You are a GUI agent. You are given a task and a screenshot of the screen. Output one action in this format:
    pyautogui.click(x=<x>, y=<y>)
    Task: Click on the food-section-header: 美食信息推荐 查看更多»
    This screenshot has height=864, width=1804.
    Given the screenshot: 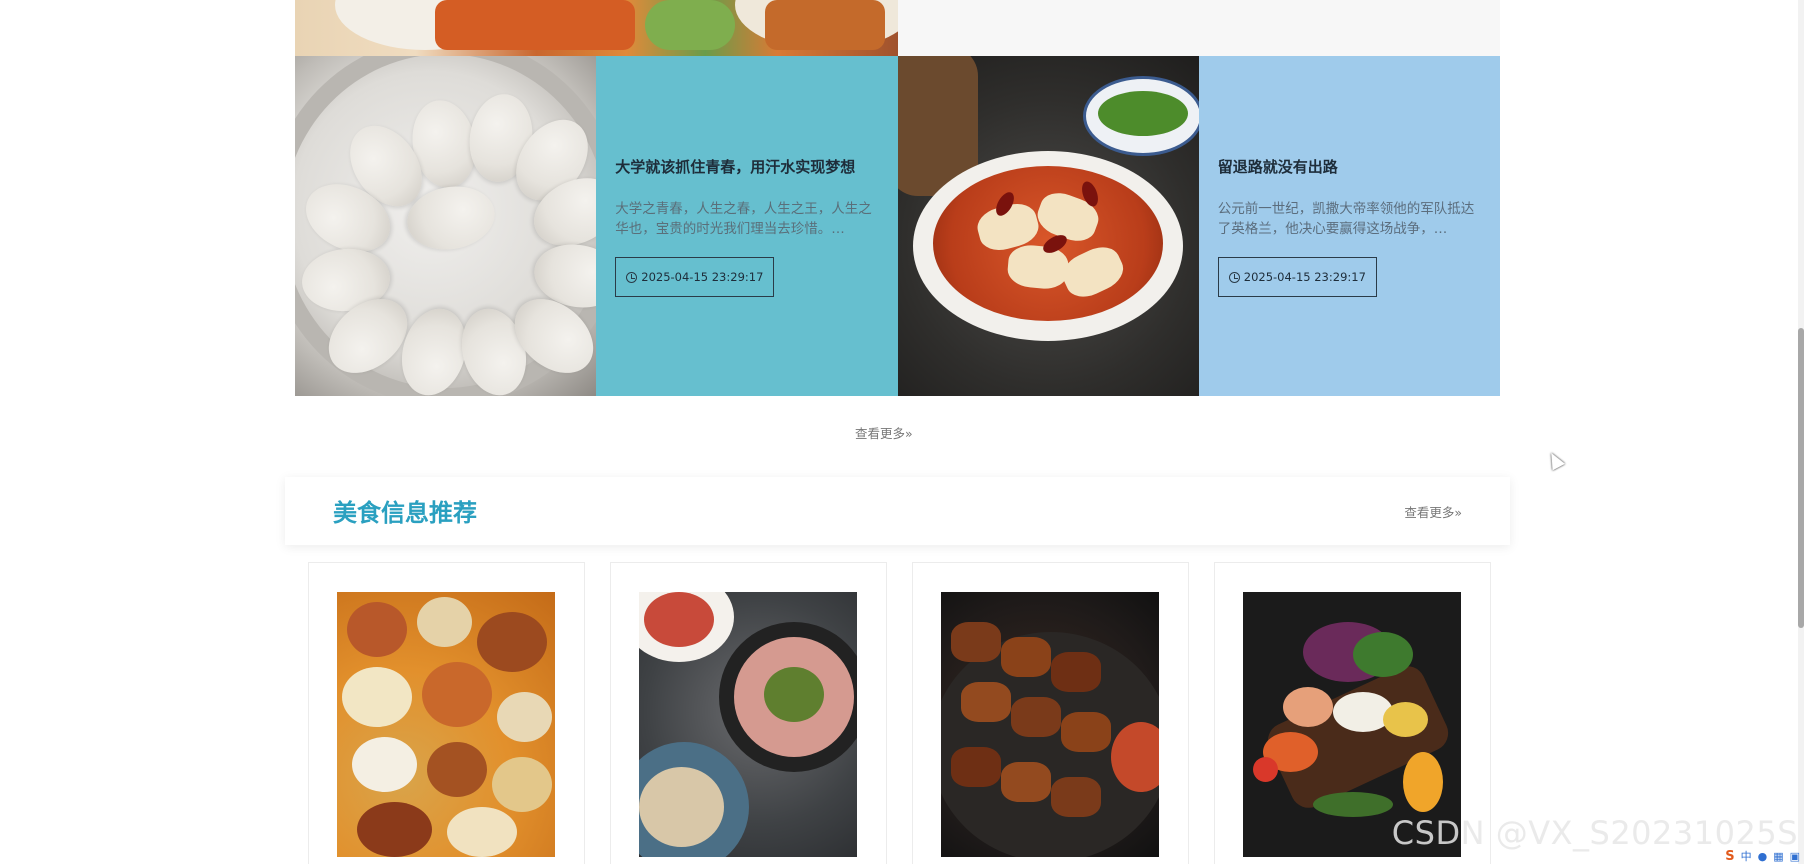 What is the action you would take?
    pyautogui.click(x=897, y=511)
    